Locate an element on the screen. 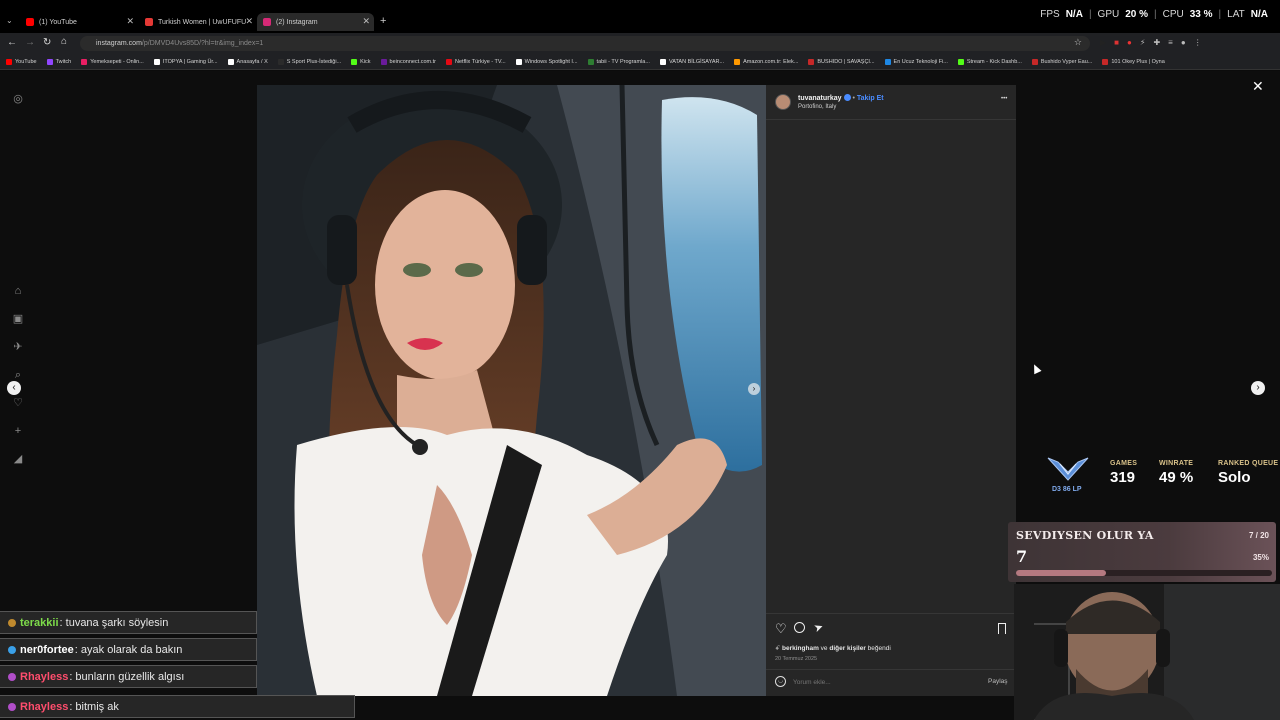  song-progress-track is located at coordinates (1144, 573).